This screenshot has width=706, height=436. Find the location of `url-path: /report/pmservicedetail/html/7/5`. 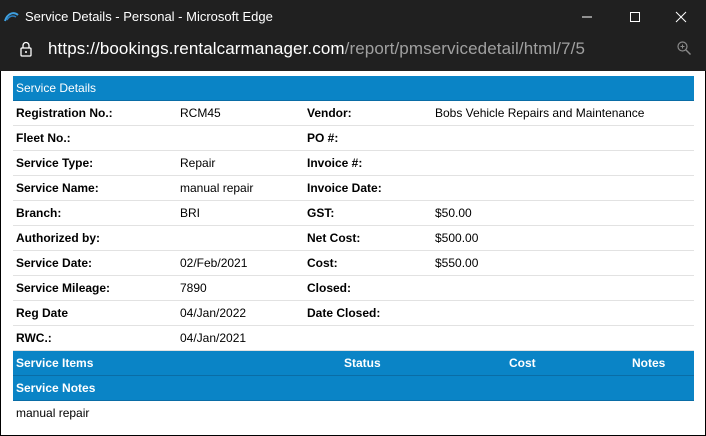

url-path: /report/pmservicedetail/html/7/5 is located at coordinates (464, 48).